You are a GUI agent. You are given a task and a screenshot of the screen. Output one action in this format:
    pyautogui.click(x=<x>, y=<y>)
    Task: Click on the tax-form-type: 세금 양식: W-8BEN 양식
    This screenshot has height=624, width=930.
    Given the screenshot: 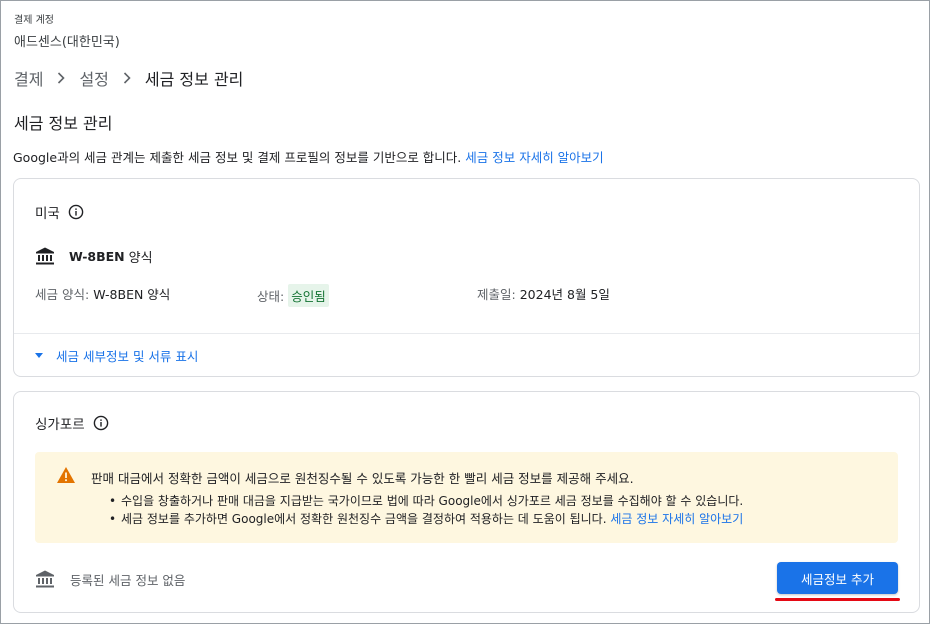 What is the action you would take?
    pyautogui.click(x=102, y=293)
    